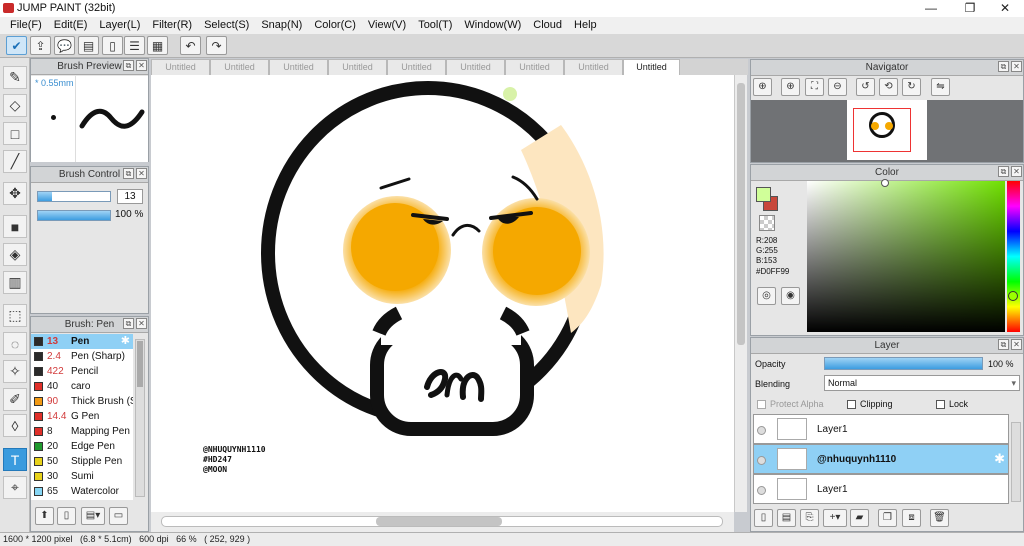 The width and height of the screenshot is (1024, 546). Describe the element at coordinates (16, 45) in the screenshot. I see `check-icon: ✔` at that location.